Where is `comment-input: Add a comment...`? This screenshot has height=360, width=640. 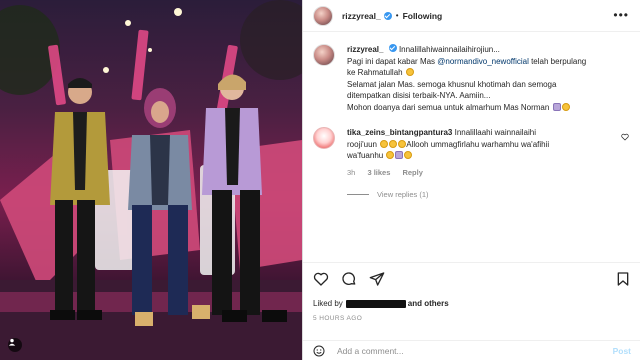 comment-input: Add a comment... is located at coordinates (475, 351).